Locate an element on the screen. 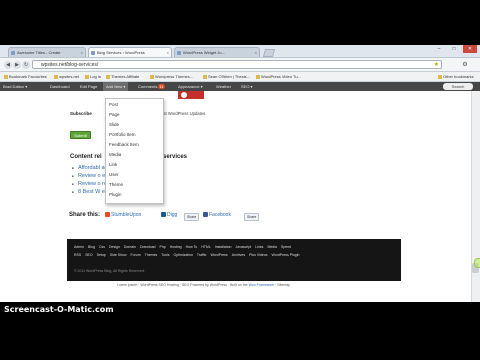  menu-item-link: Link is located at coordinates (113, 164).